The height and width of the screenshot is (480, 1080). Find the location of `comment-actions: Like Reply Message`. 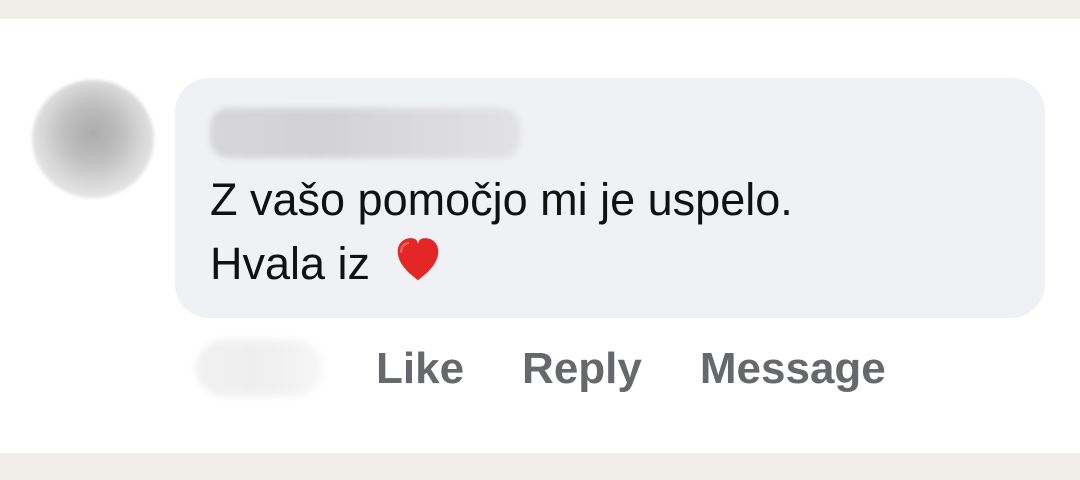

comment-actions: Like Reply Message is located at coordinates (631, 369).